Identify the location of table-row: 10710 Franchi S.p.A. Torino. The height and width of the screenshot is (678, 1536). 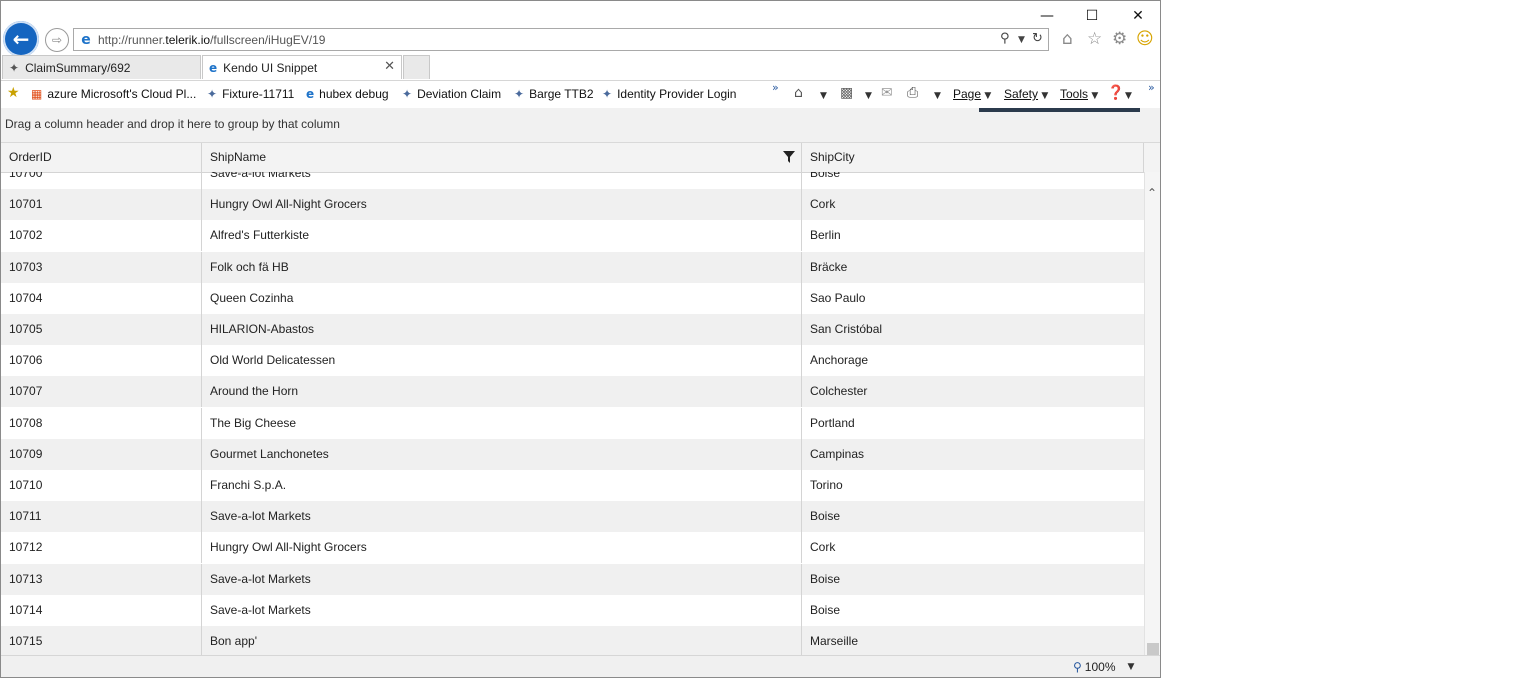
(572, 485).